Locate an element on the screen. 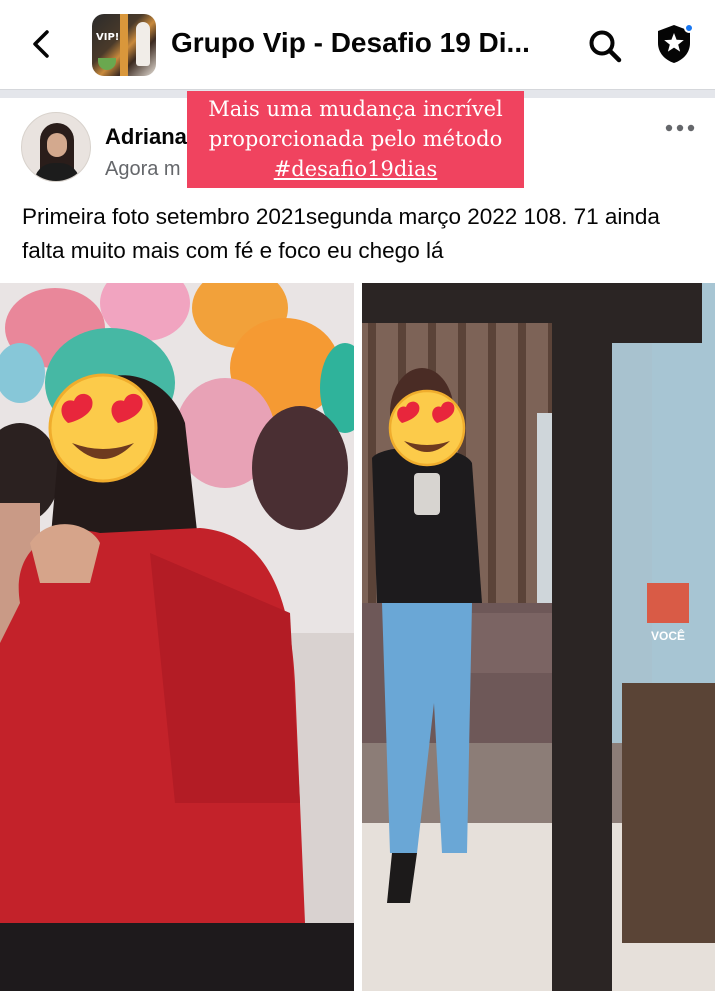  search-button is located at coordinates (605, 46).